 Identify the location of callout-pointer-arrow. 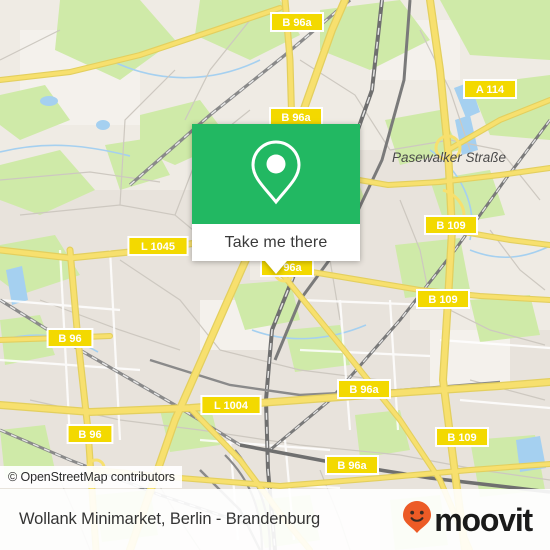
(276, 267).